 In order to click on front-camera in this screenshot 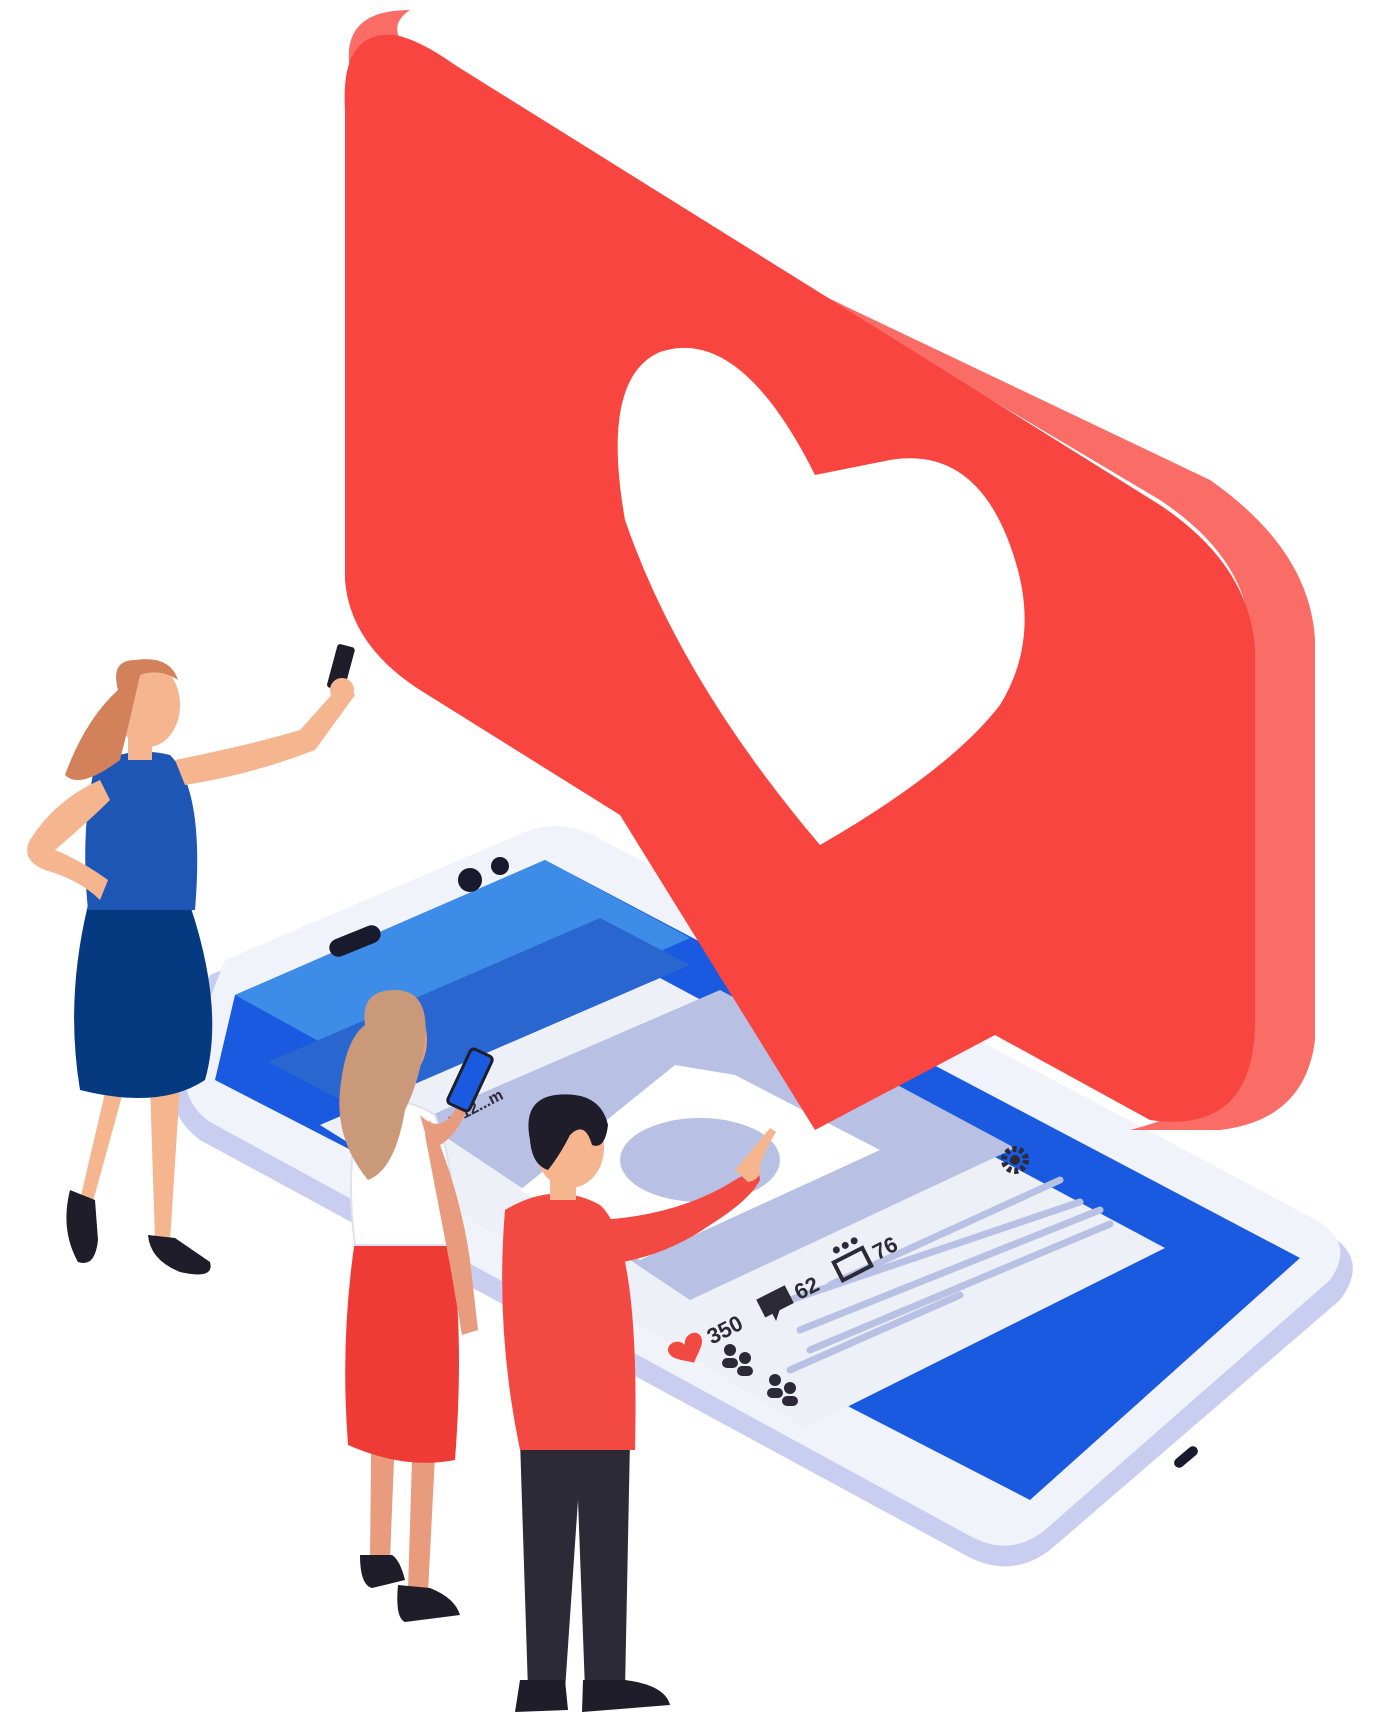, I will do `click(470, 880)`.